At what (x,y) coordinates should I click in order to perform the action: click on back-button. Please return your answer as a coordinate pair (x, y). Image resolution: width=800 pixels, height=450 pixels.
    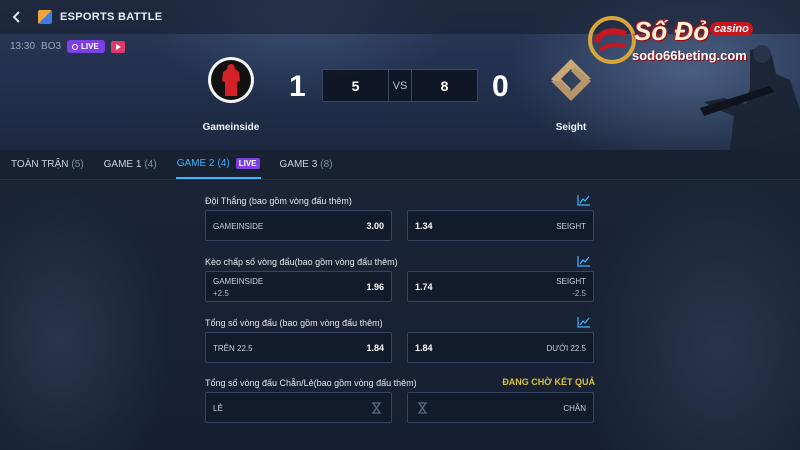
    Looking at the image, I should click on (17, 17).